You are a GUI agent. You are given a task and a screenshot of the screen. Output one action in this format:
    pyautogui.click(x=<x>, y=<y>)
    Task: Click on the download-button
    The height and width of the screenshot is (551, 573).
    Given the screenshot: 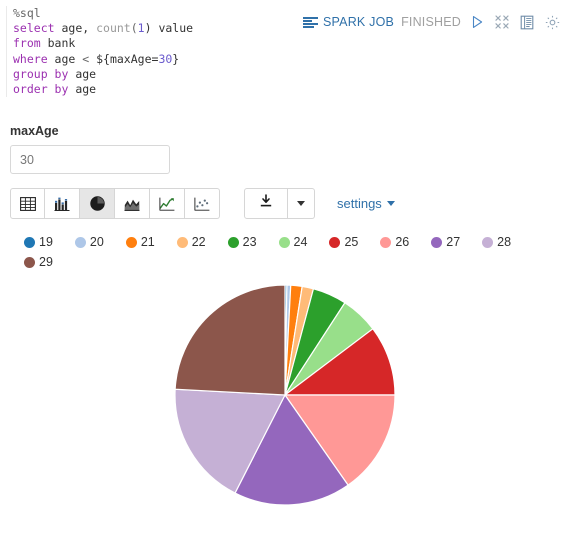 What is the action you would take?
    pyautogui.click(x=266, y=203)
    